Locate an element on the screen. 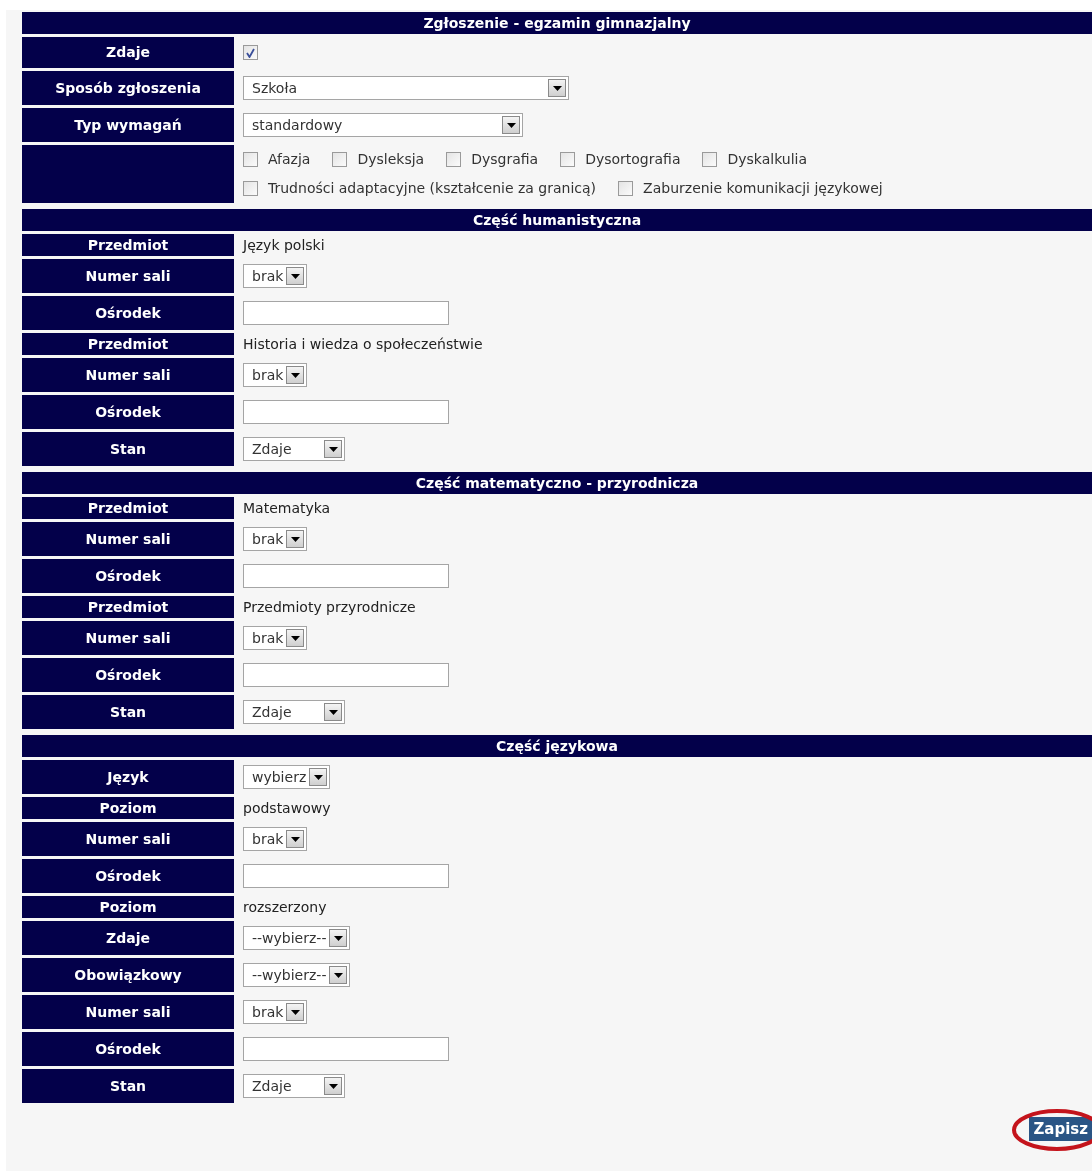  checkbox-label: Zaburzenie komunikacji językowej is located at coordinates (763, 188).